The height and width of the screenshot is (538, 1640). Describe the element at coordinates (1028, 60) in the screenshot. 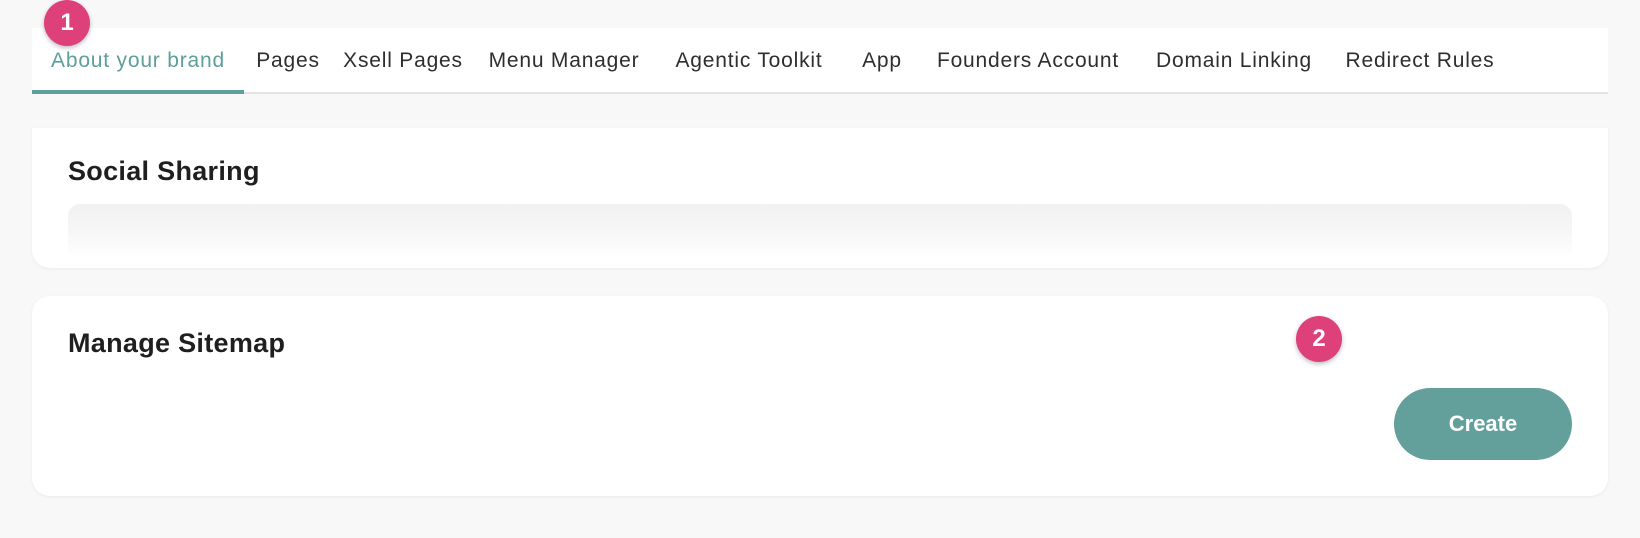

I see `tab-founders-account: Founders Account` at that location.